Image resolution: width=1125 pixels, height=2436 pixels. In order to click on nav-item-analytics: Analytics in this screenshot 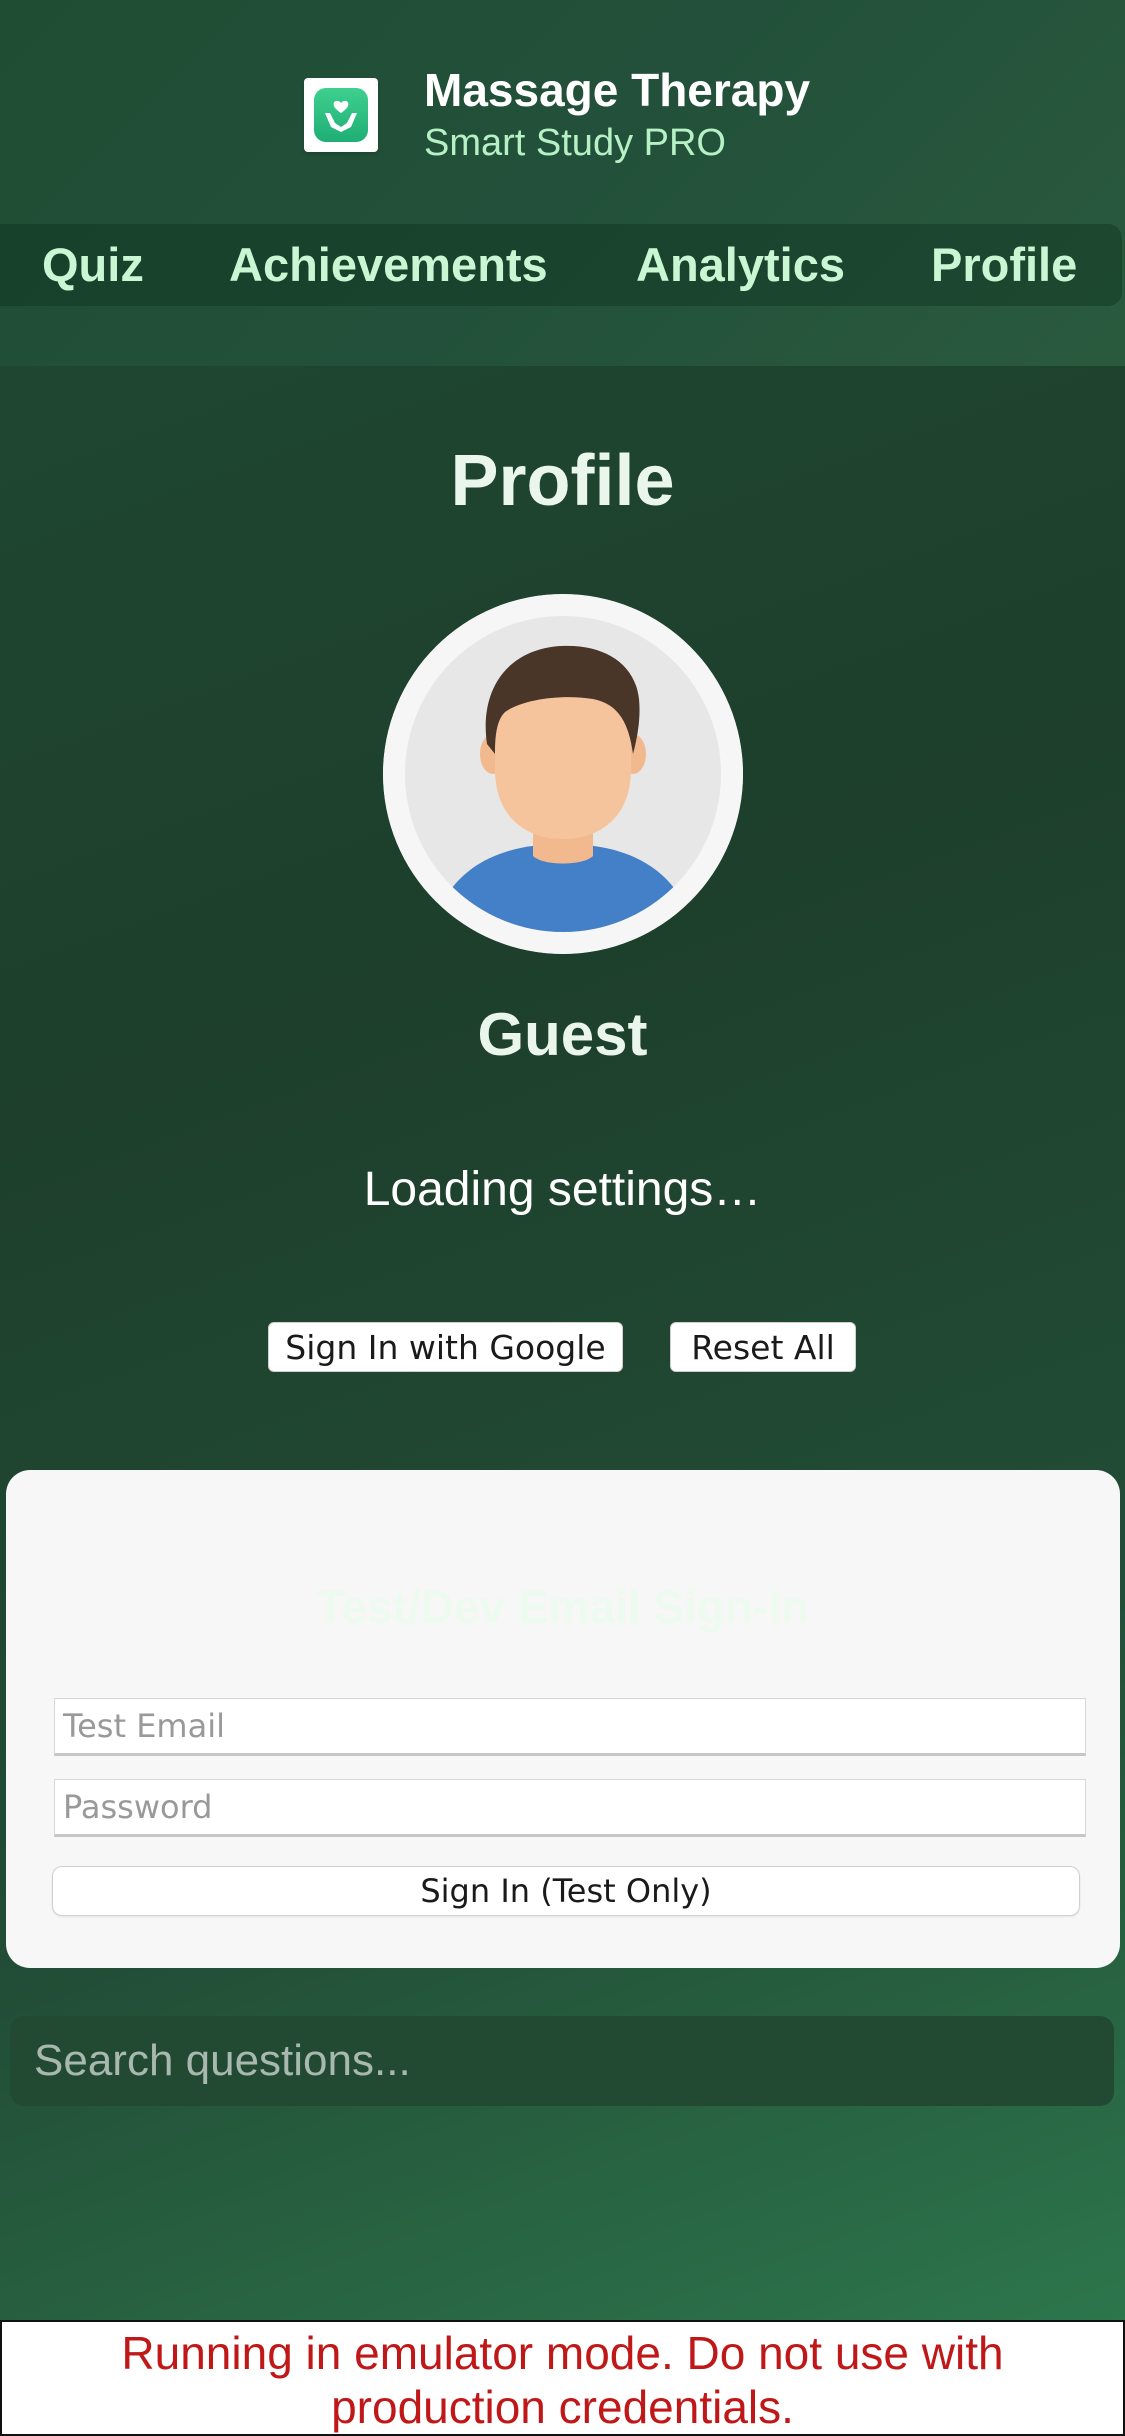, I will do `click(740, 265)`.